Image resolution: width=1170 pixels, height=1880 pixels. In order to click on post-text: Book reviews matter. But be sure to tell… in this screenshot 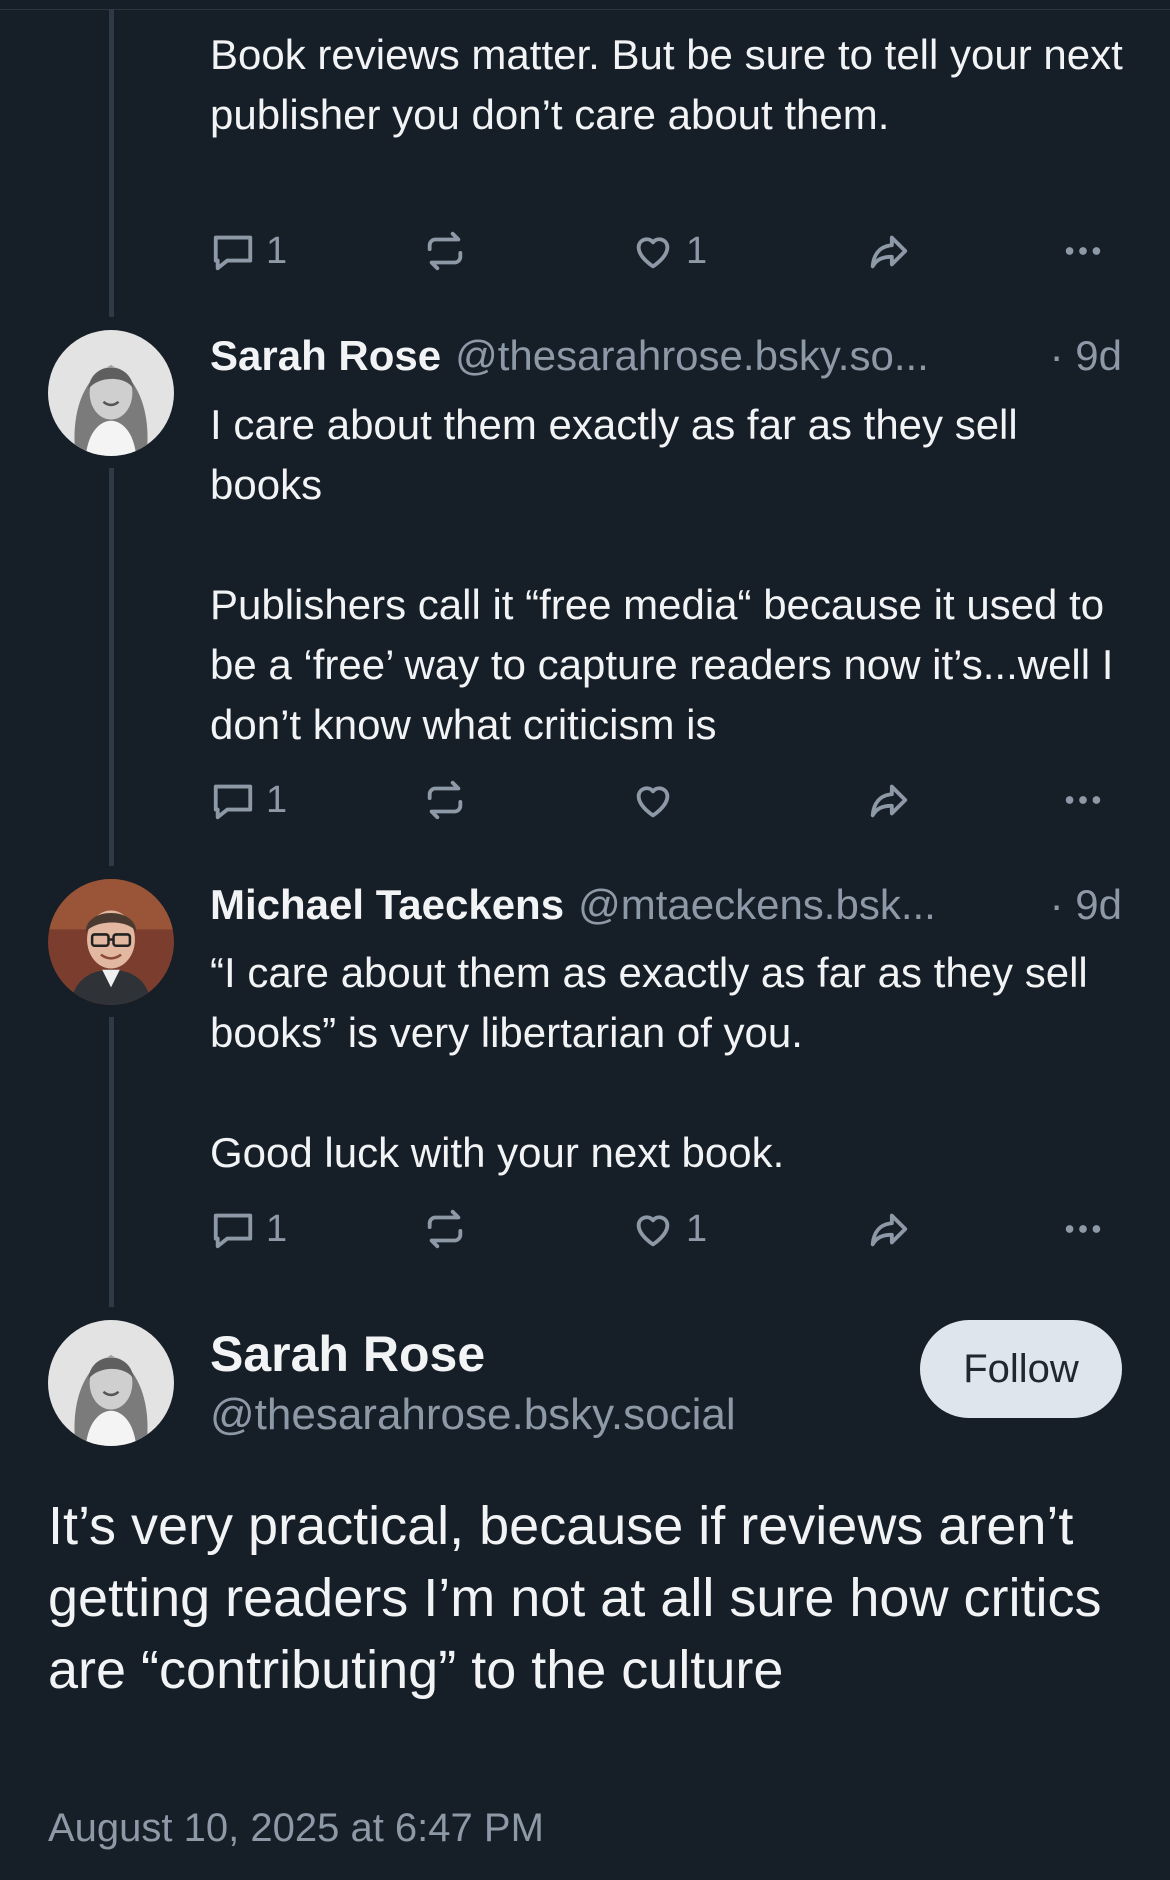, I will do `click(672, 84)`.